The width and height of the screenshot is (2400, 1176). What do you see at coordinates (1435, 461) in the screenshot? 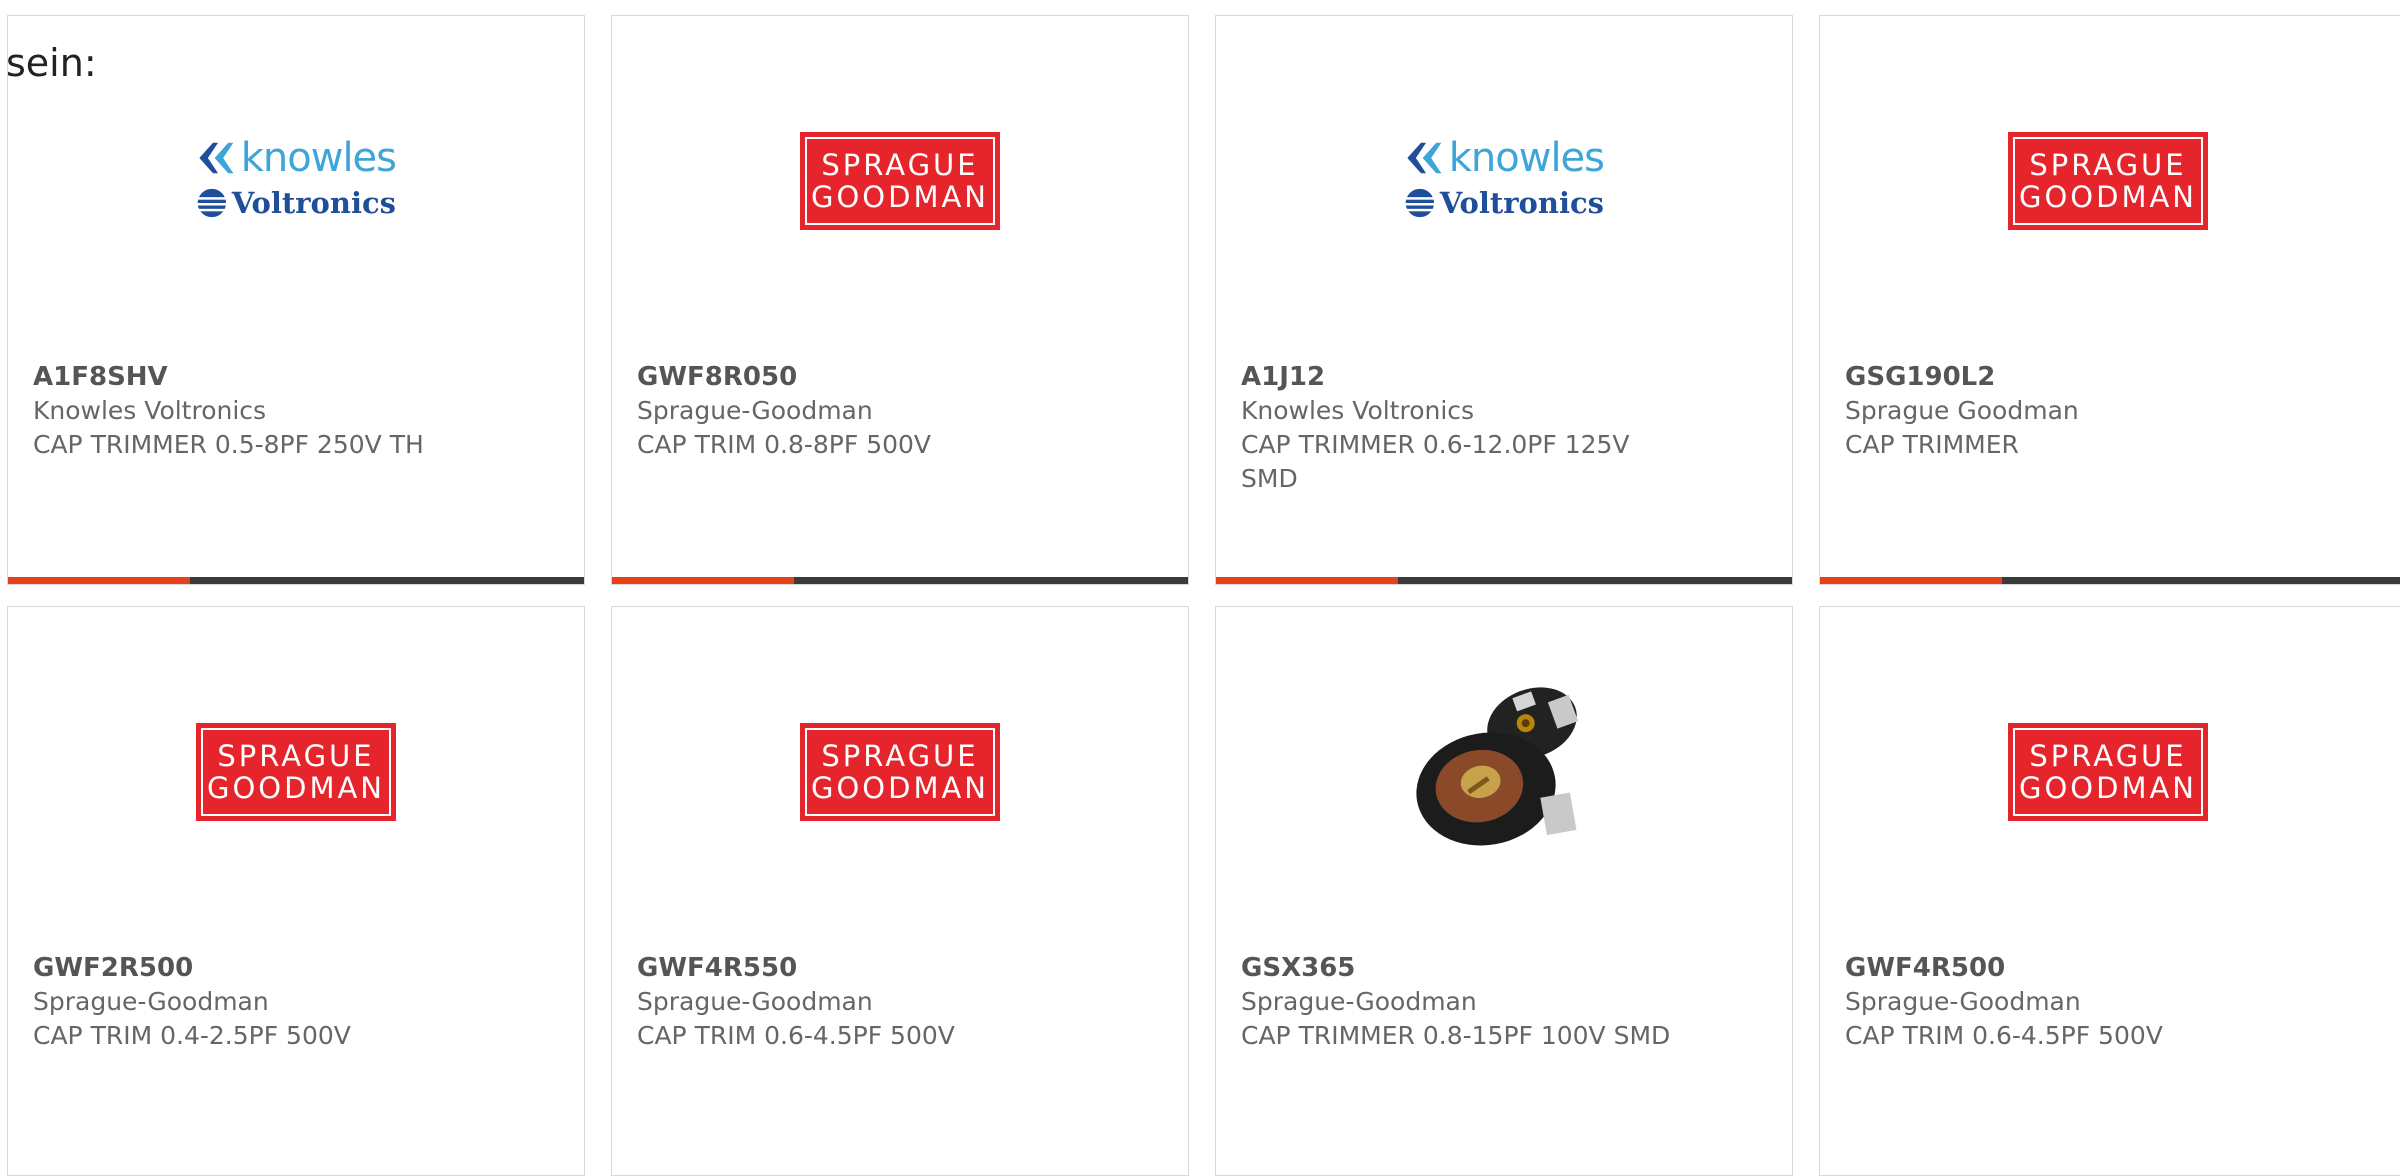
I see `description: CAP TRIMMER 0.6-12.0PF 125V SMD` at bounding box center [1435, 461].